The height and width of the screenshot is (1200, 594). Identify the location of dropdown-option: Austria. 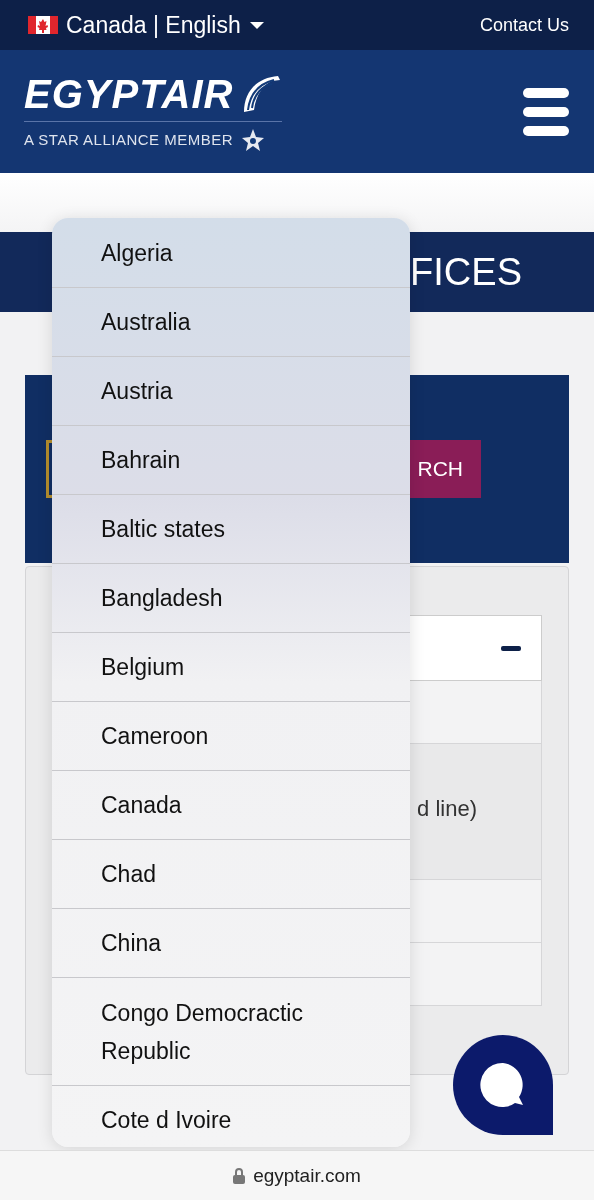
(231, 390).